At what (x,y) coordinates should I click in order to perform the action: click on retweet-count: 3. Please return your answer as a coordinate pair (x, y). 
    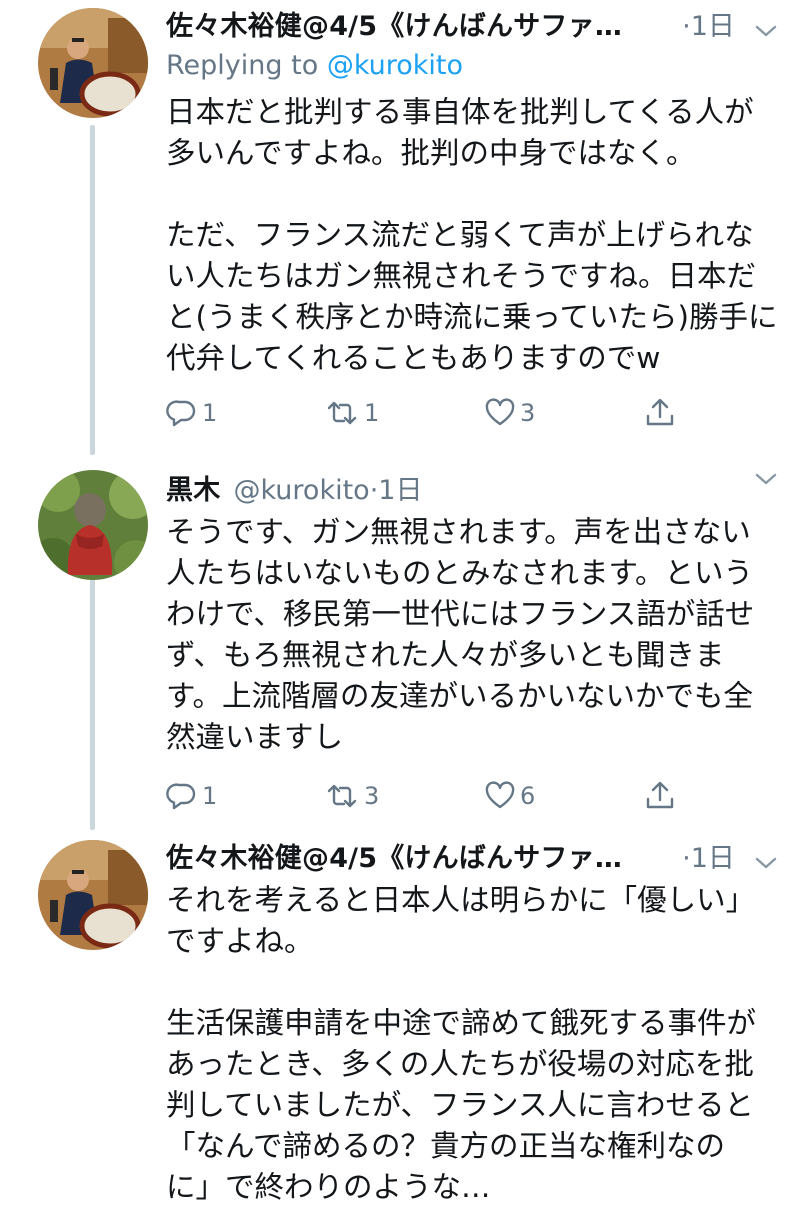
    Looking at the image, I should click on (372, 796).